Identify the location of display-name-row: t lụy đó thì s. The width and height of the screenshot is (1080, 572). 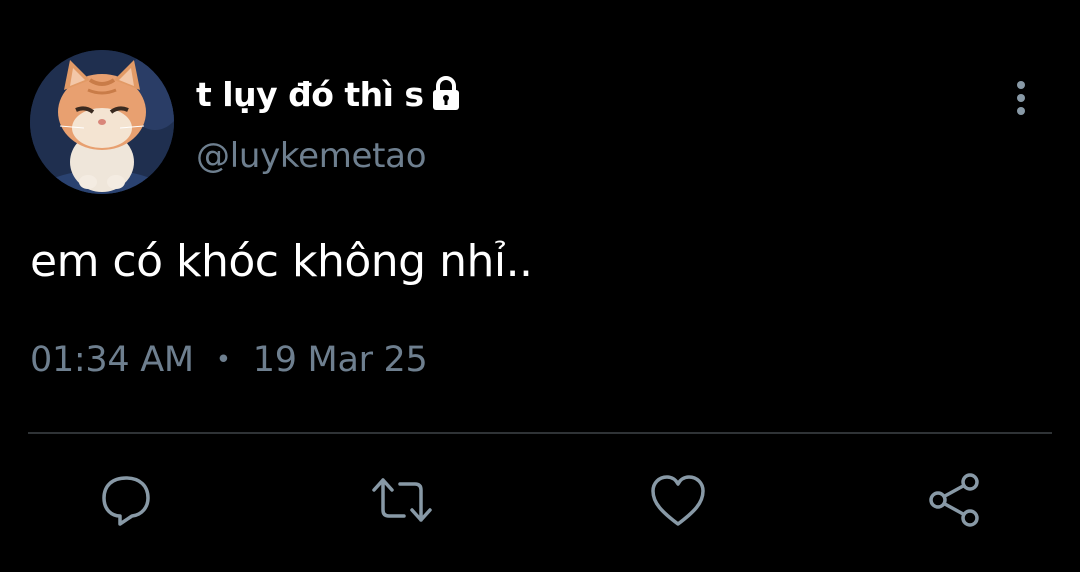
(329, 94).